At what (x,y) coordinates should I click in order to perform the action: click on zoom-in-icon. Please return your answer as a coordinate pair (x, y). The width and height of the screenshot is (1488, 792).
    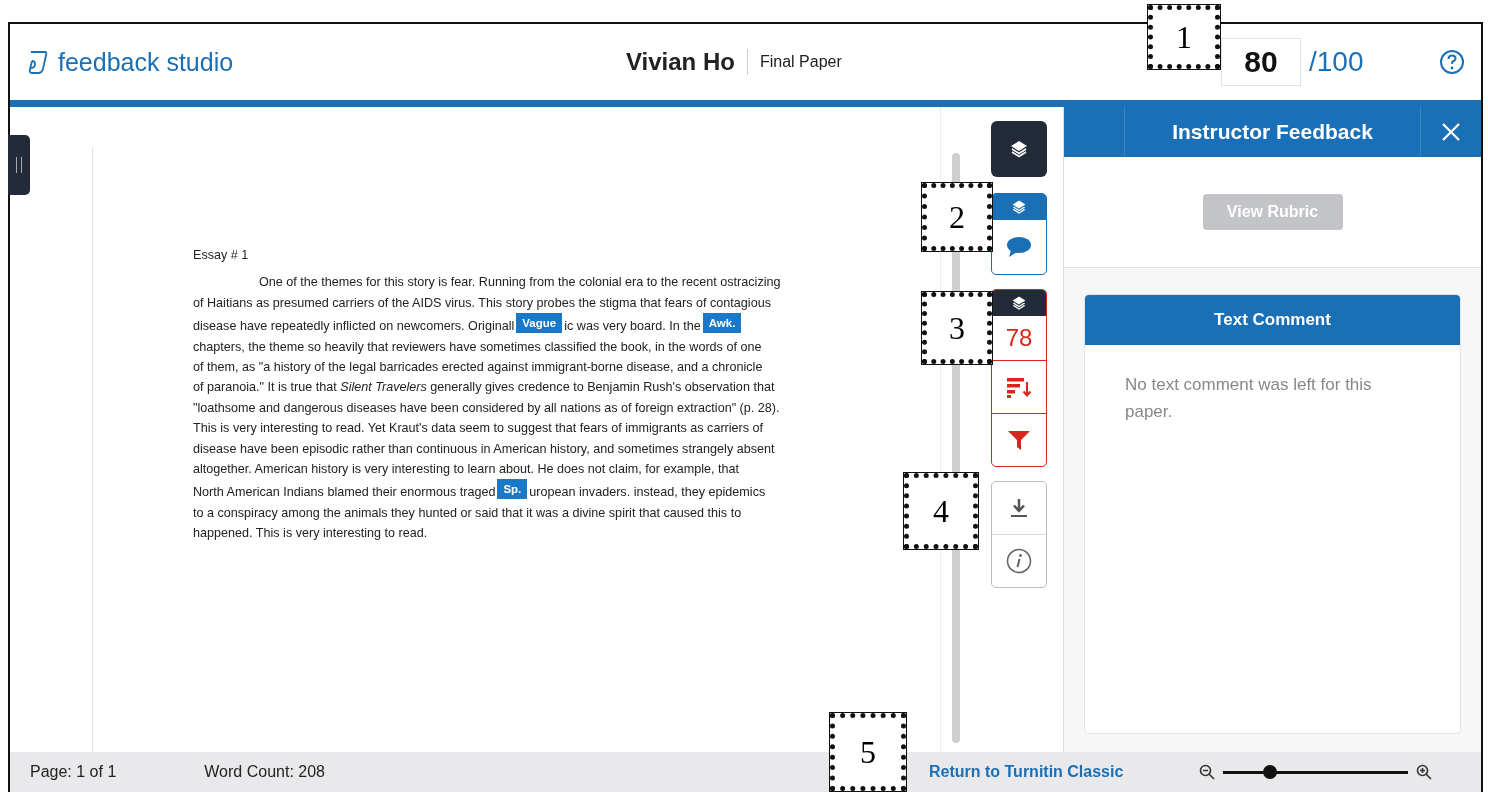
    Looking at the image, I should click on (1424, 772).